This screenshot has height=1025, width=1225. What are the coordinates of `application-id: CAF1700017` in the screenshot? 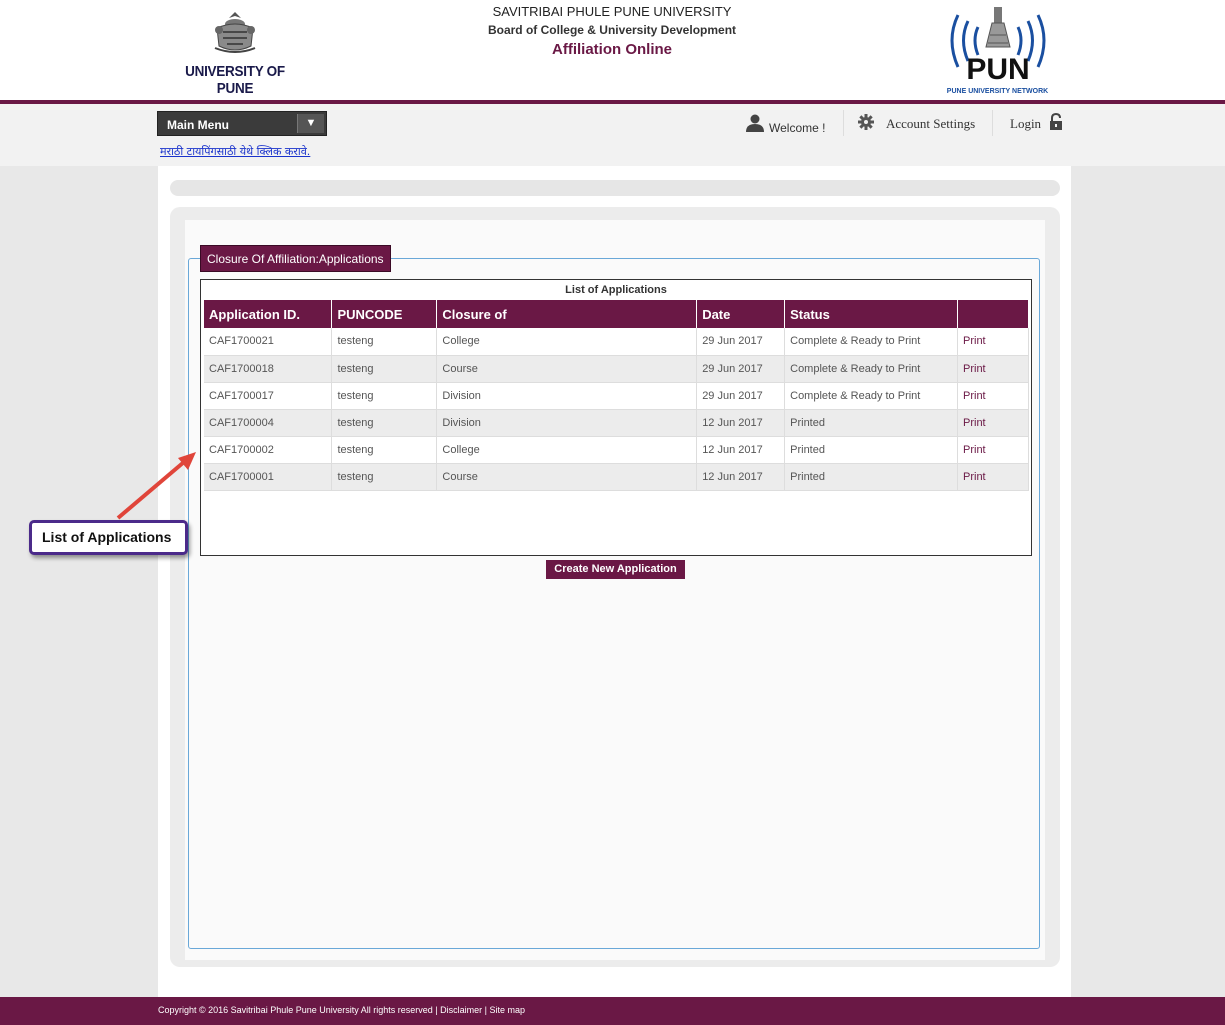 It's located at (268, 396).